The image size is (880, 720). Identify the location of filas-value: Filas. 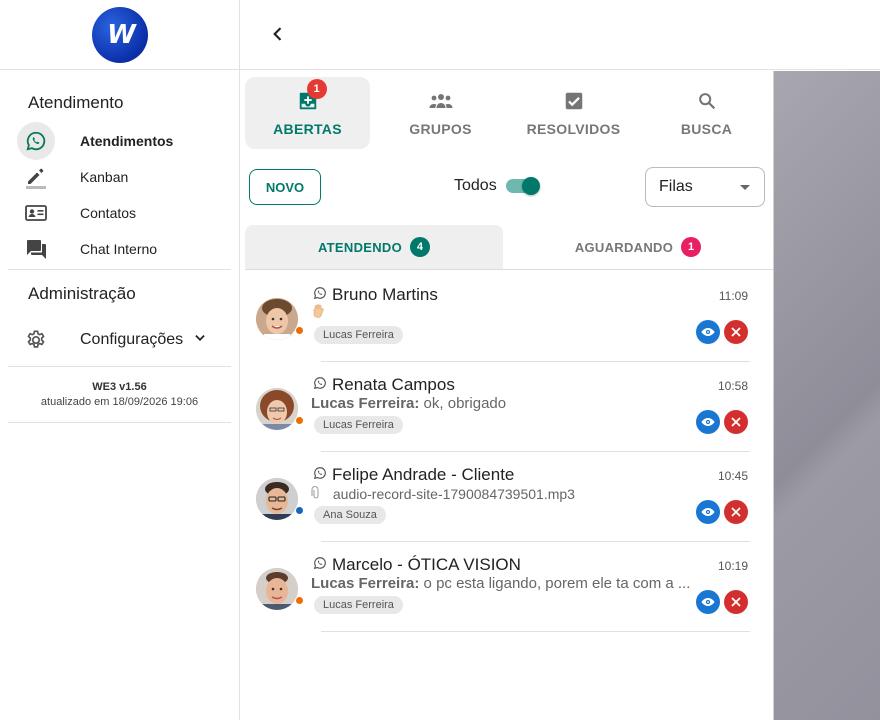
(676, 186).